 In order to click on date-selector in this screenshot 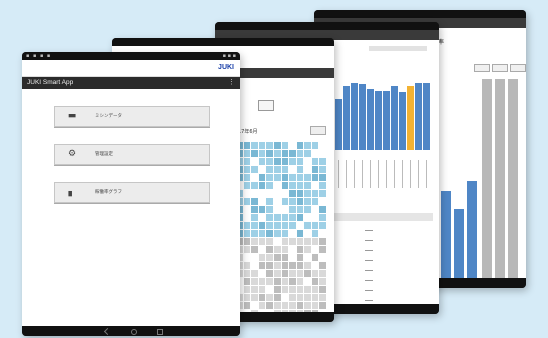, I will do `click(266, 105)`.